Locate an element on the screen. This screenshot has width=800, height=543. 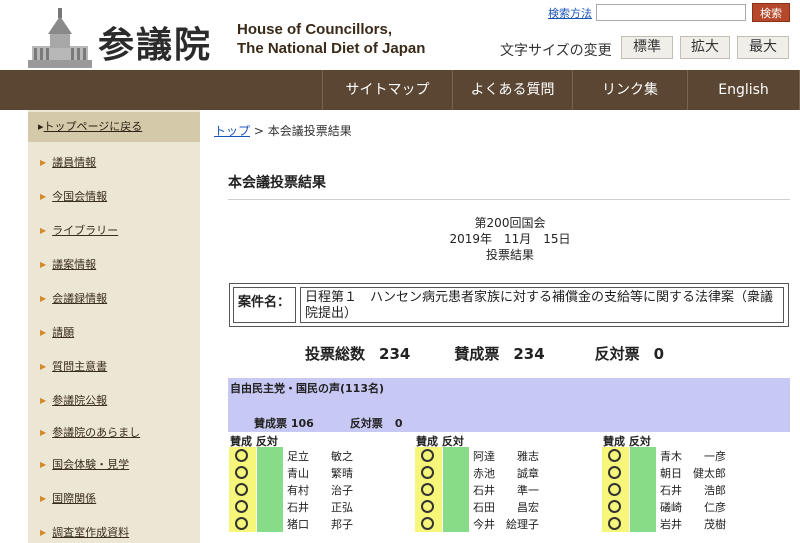
case-text: 日程第１ ハンセン病元患者家族に対する補償金の支給等に関する法律案（衆議院提出） is located at coordinates (542, 305).